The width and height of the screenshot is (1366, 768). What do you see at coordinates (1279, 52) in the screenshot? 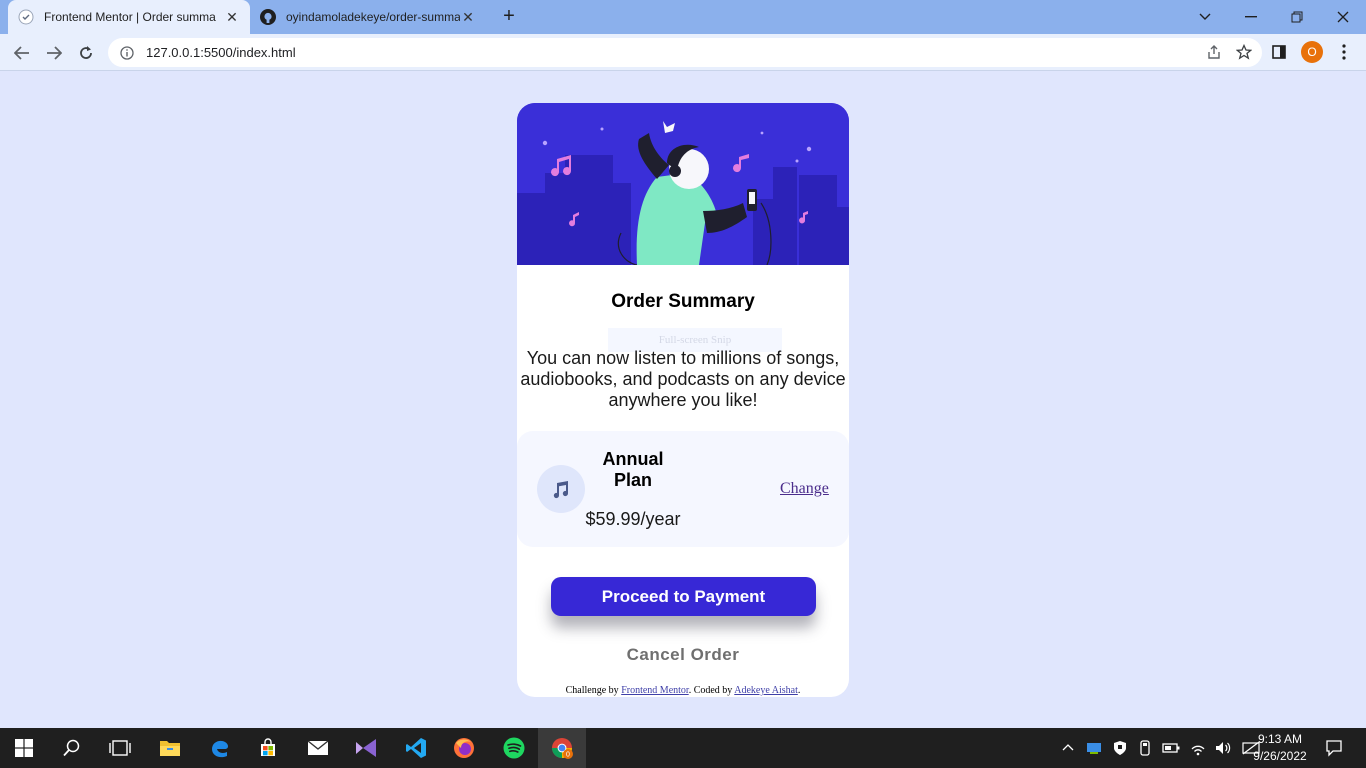
I see `side-panel-icon` at bounding box center [1279, 52].